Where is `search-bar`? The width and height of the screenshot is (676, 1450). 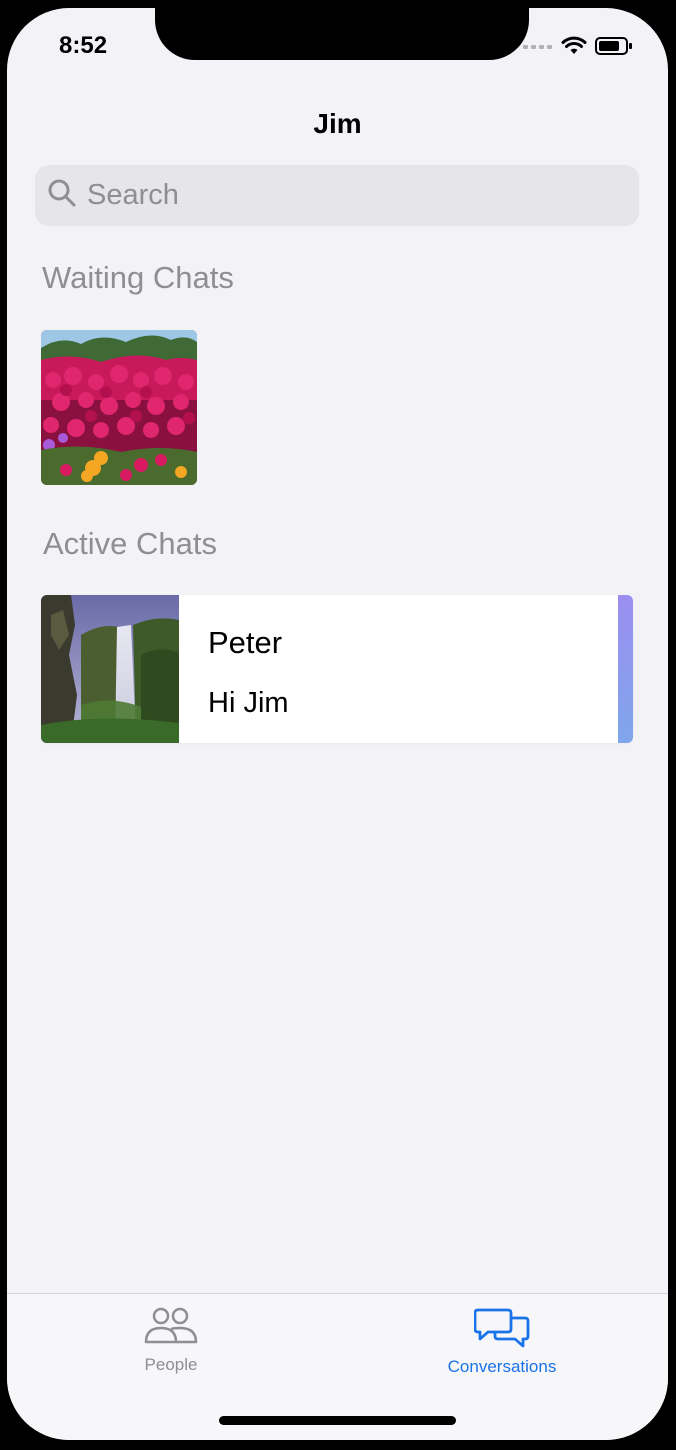 search-bar is located at coordinates (337, 195).